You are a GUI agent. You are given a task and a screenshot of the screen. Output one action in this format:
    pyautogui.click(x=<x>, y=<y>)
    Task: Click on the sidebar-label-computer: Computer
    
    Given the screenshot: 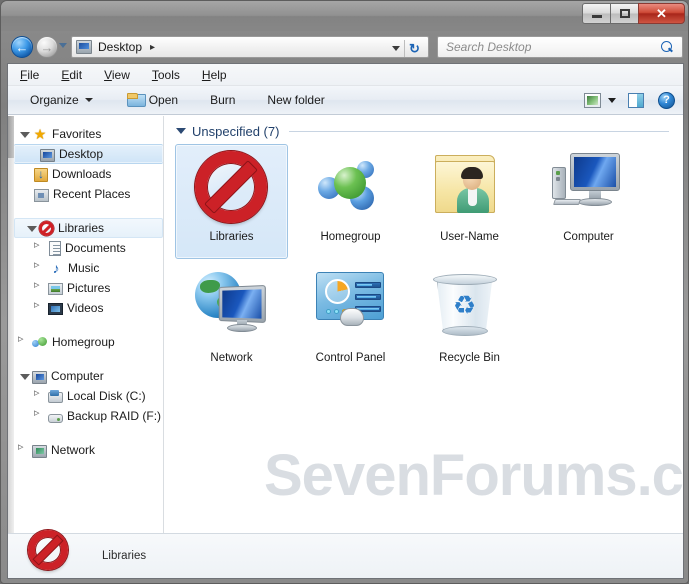 What is the action you would take?
    pyautogui.click(x=77, y=376)
    